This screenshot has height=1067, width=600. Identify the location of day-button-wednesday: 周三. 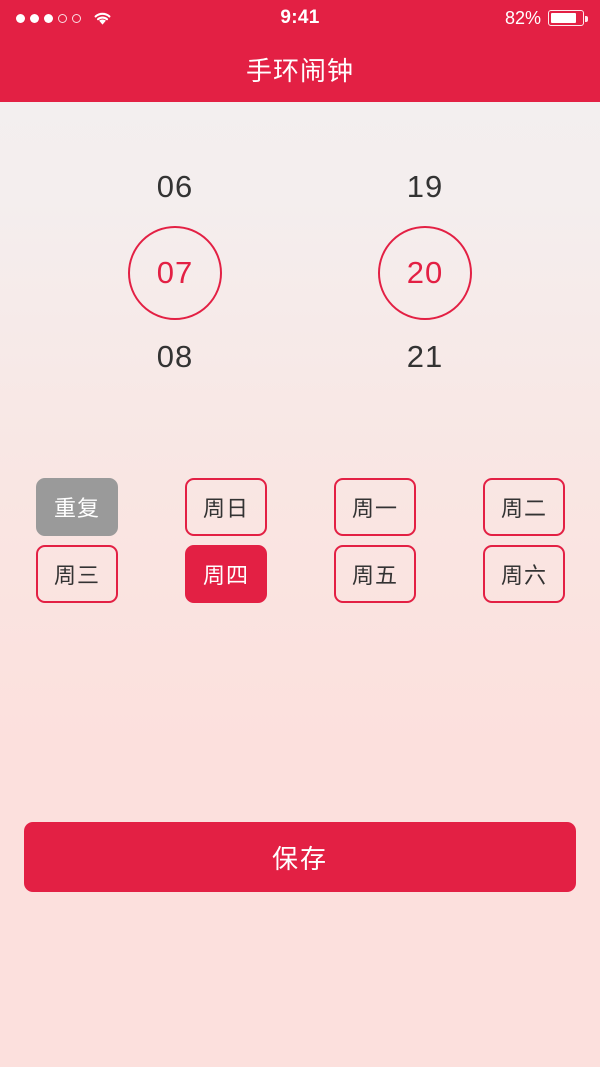
(77, 574).